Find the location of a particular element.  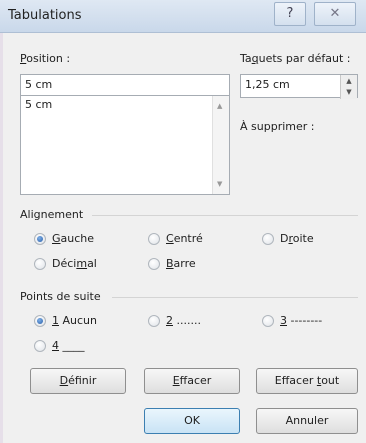

leader-group-title: Points de suite is located at coordinates (60, 296).